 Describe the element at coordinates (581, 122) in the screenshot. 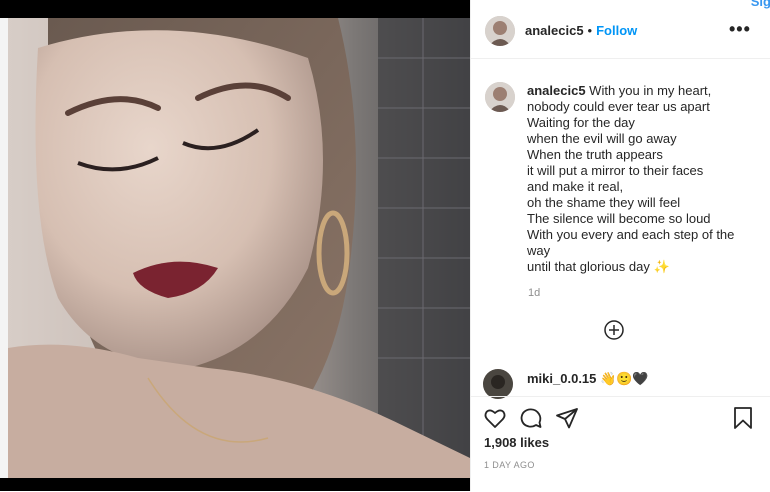

I see `caption-line-2: Waiting for the day` at that location.